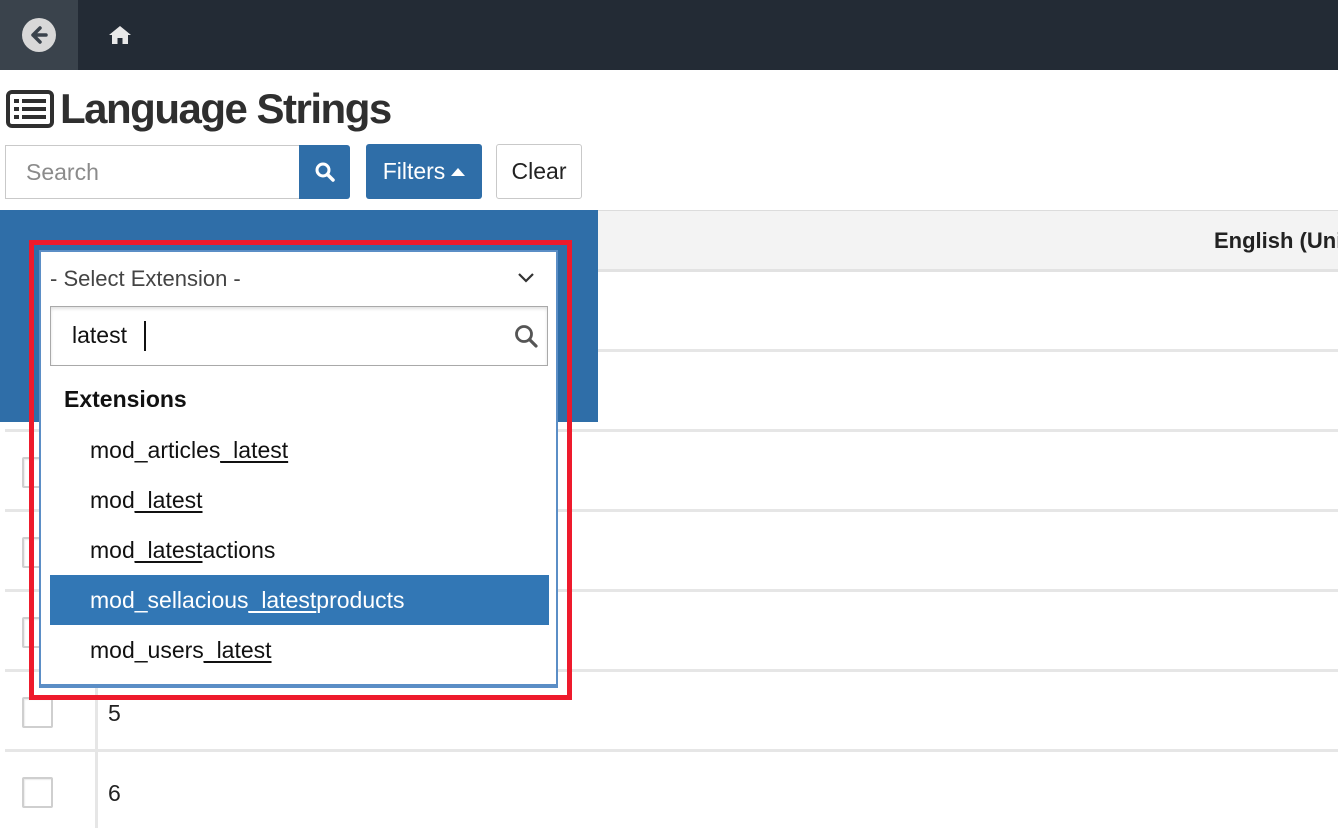  What do you see at coordinates (226, 108) in the screenshot?
I see `page-title: Language Strings` at bounding box center [226, 108].